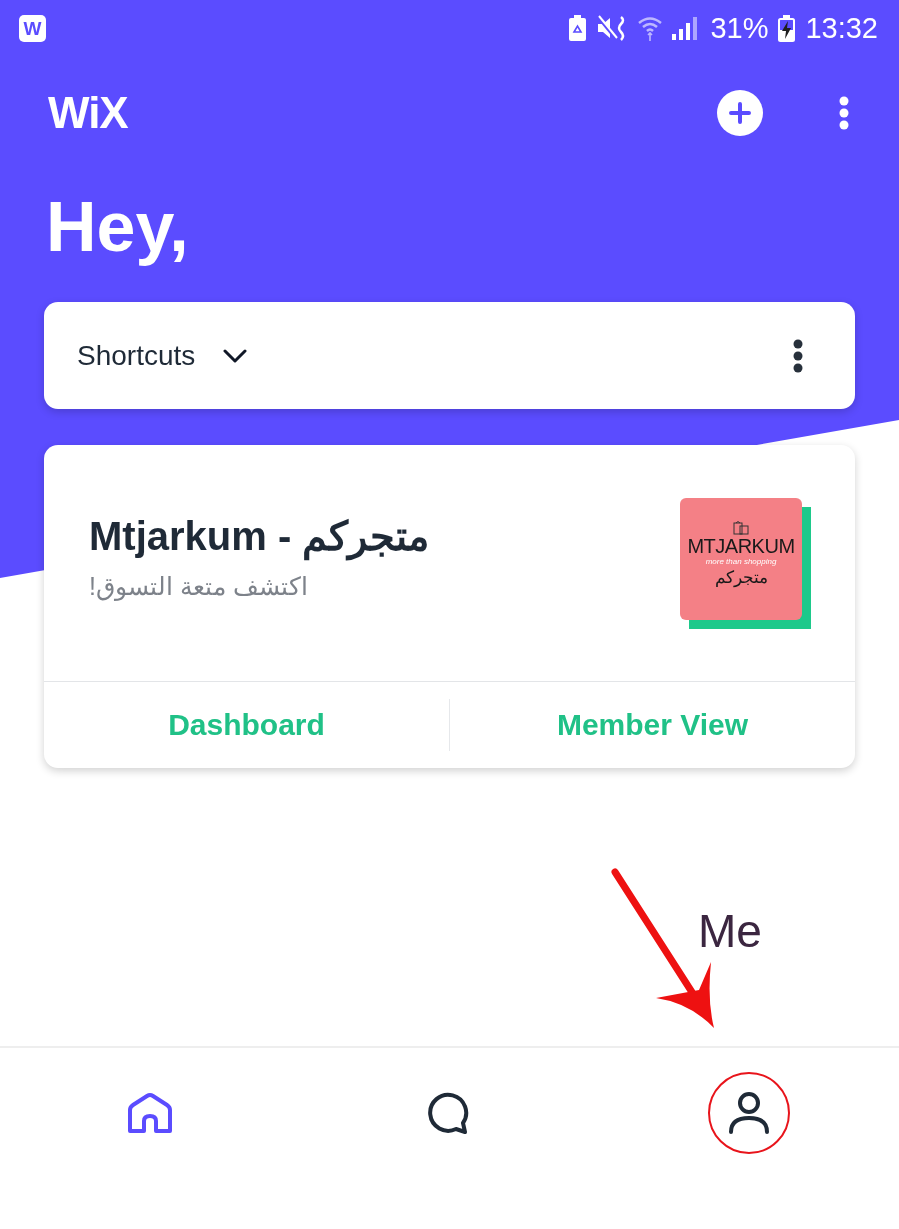  Describe the element at coordinates (749, 1113) in the screenshot. I see `person-icon` at that location.